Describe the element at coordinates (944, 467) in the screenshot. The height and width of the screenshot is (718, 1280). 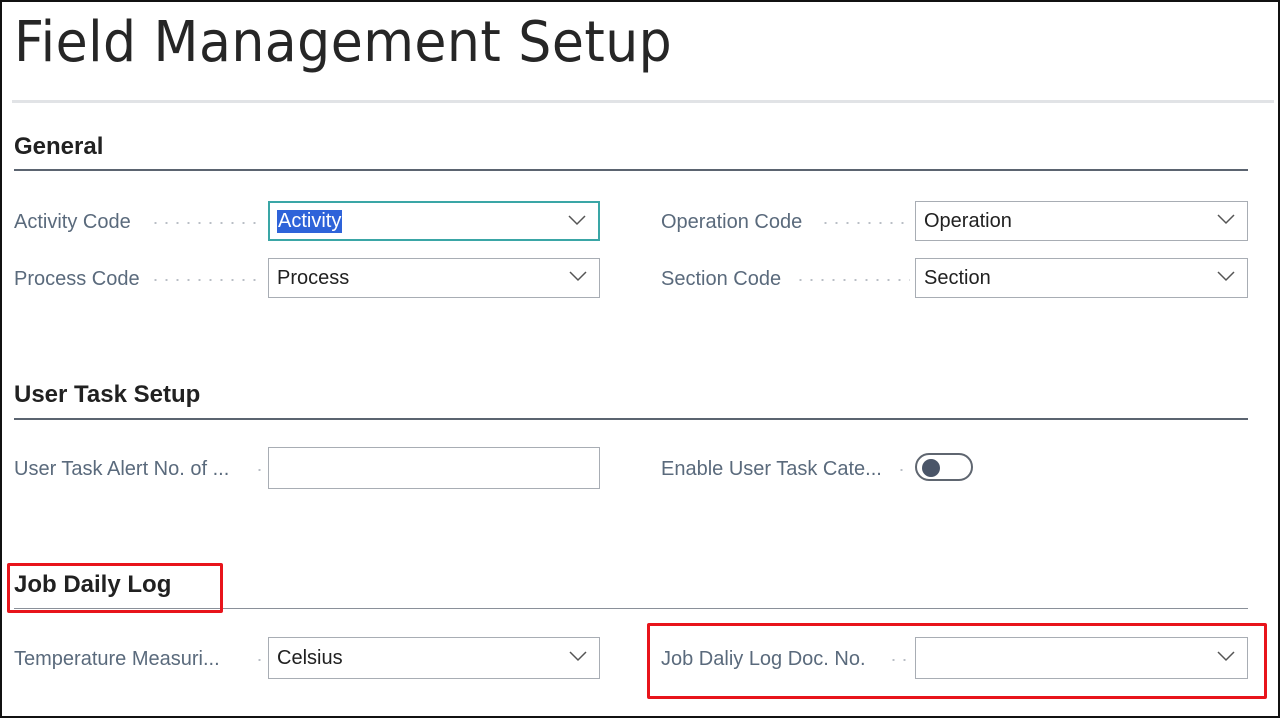
I see `enable-user-task-toggle` at that location.